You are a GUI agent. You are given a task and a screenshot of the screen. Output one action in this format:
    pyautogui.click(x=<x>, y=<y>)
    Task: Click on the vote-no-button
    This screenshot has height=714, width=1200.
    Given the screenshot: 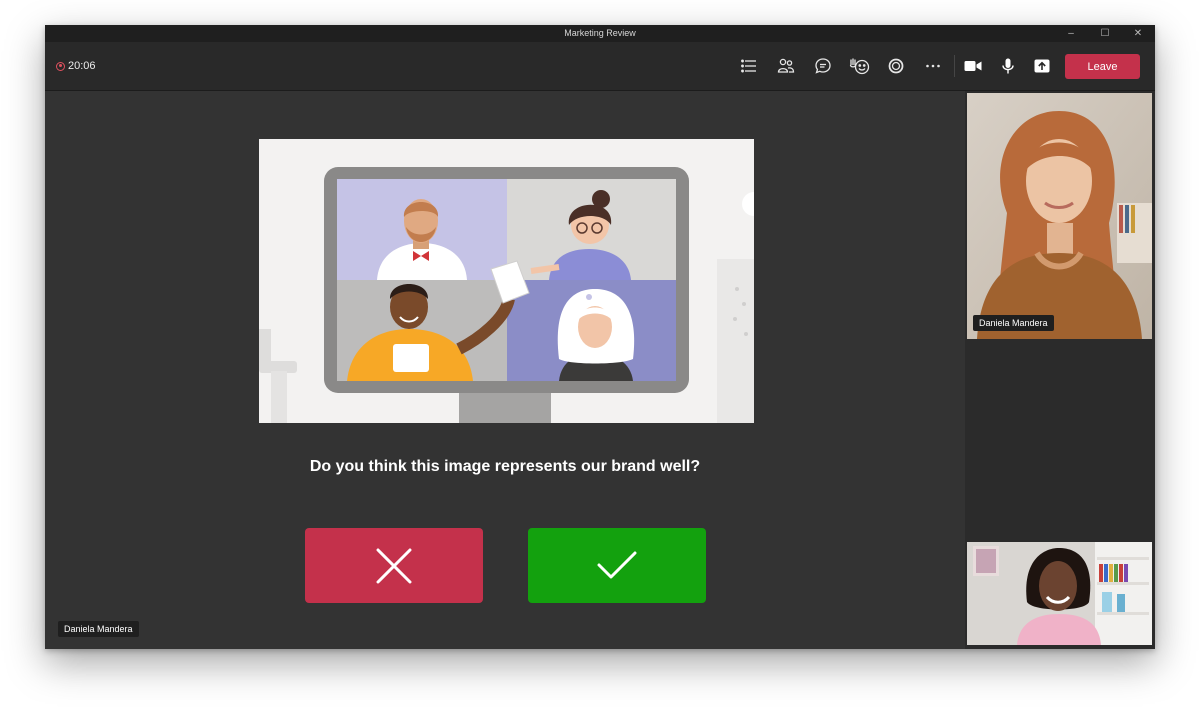 What is the action you would take?
    pyautogui.click(x=394, y=565)
    